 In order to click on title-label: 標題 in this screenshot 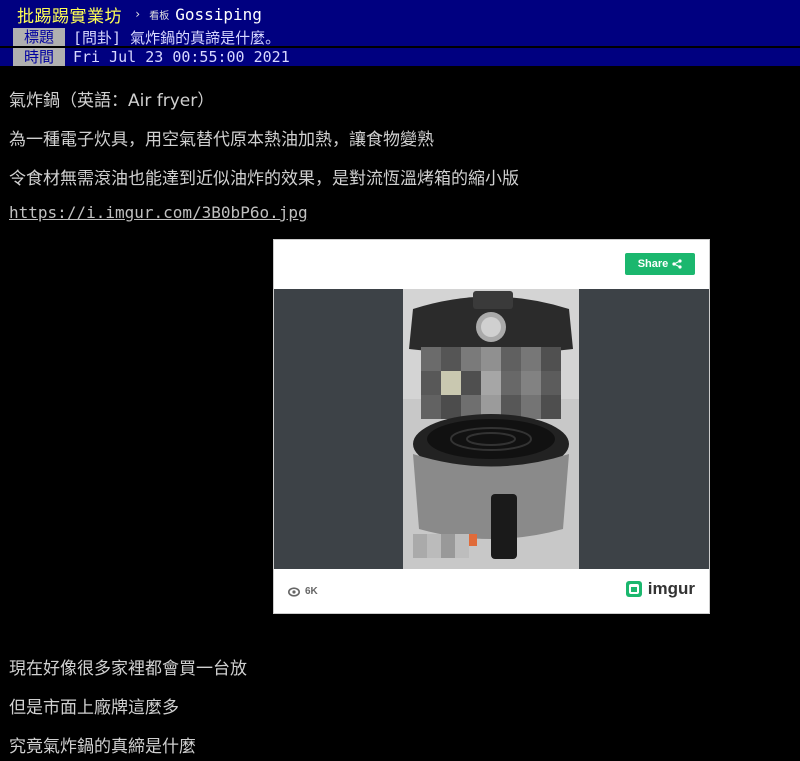, I will do `click(39, 37)`.